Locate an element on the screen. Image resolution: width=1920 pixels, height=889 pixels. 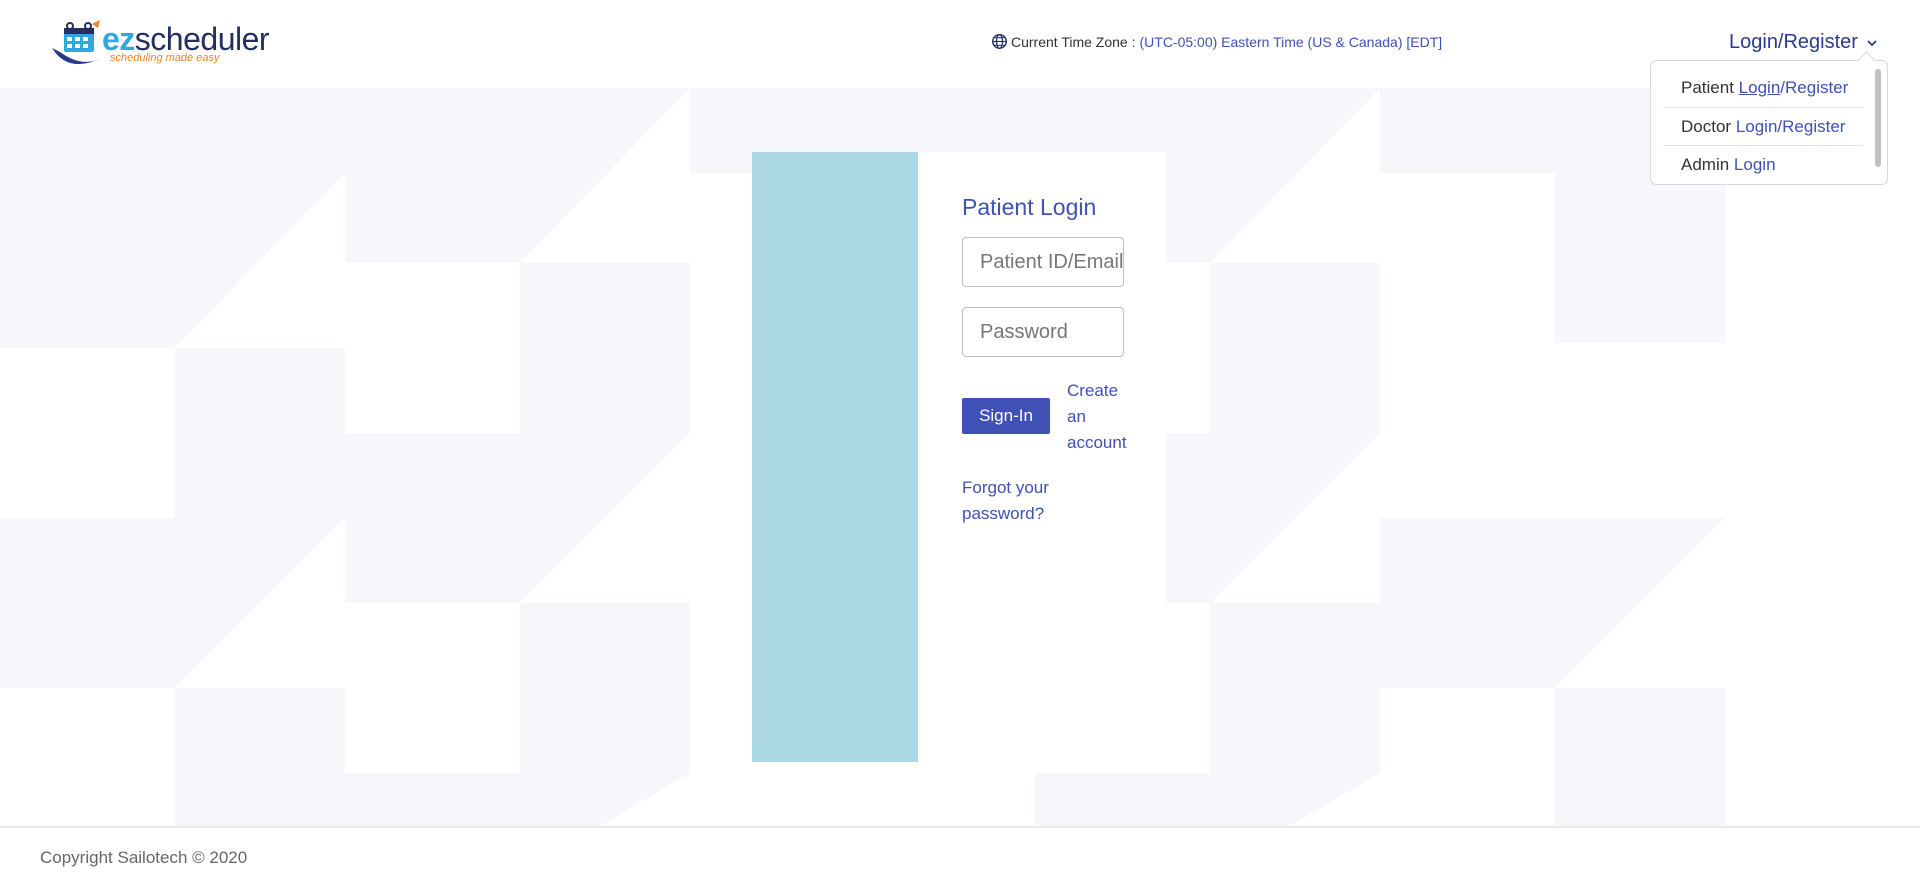
doctor-login-link: Login is located at coordinates (1757, 126).